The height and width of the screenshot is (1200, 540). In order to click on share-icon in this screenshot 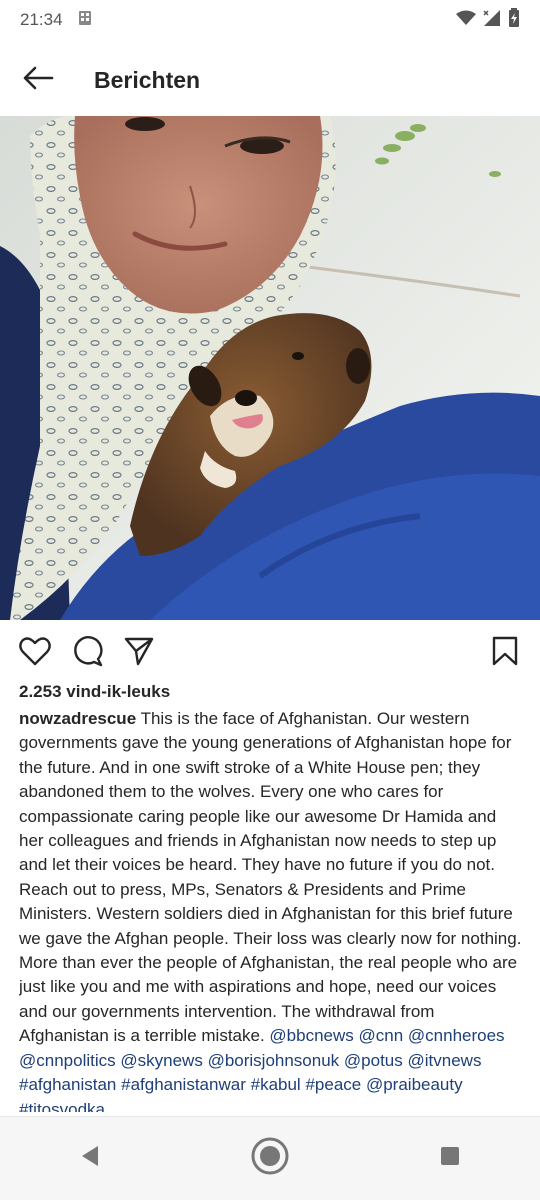, I will do `click(139, 651)`.